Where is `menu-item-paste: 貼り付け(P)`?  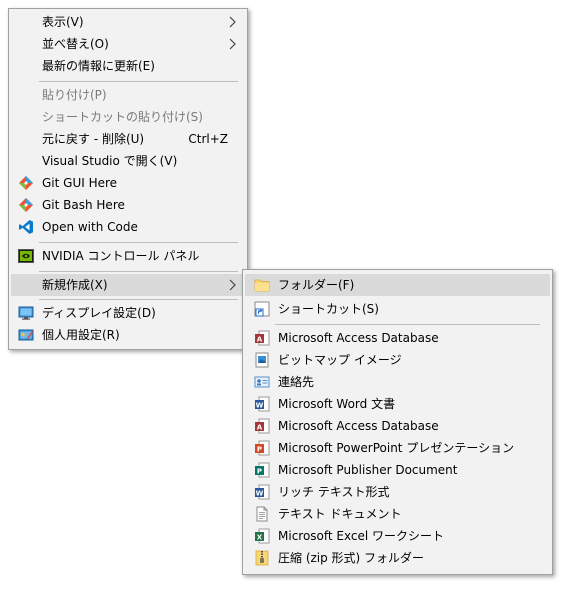
menu-item-paste: 貼り付け(P) is located at coordinates (128, 95).